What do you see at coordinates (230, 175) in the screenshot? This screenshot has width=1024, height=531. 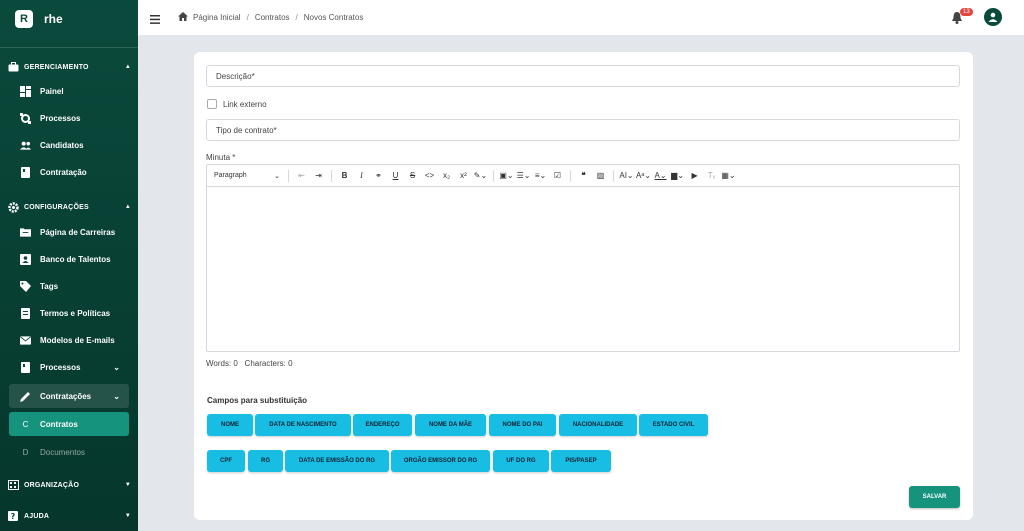 I see `paragraph-select-value: Paragraph` at bounding box center [230, 175].